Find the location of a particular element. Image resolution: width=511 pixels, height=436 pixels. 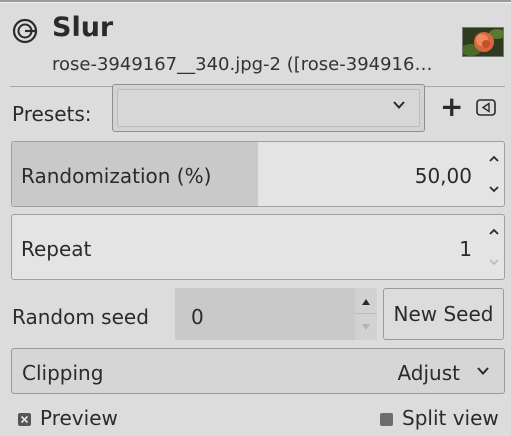

clipping-label: Clipping is located at coordinates (63, 373).